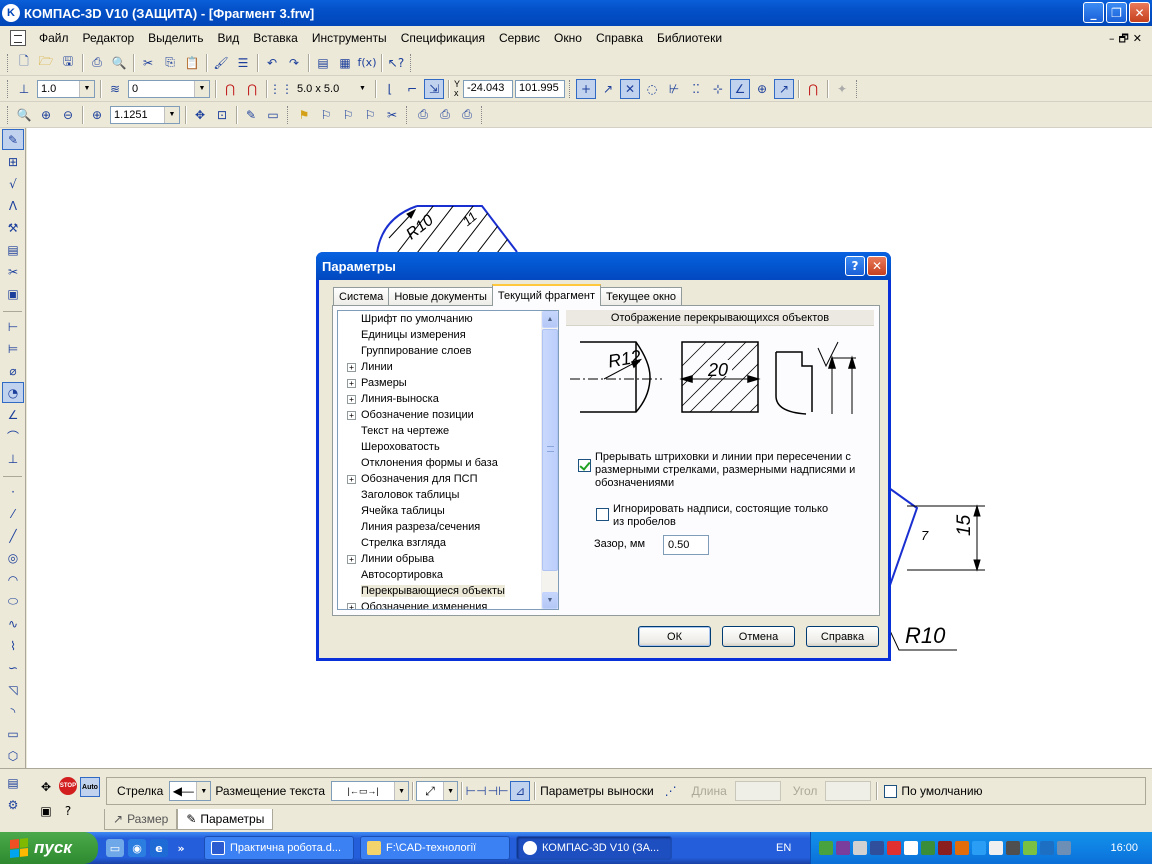 Image resolution: width=1152 pixels, height=864 pixels. Describe the element at coordinates (842, 636) in the screenshot. I see `help-button: Справка` at that location.